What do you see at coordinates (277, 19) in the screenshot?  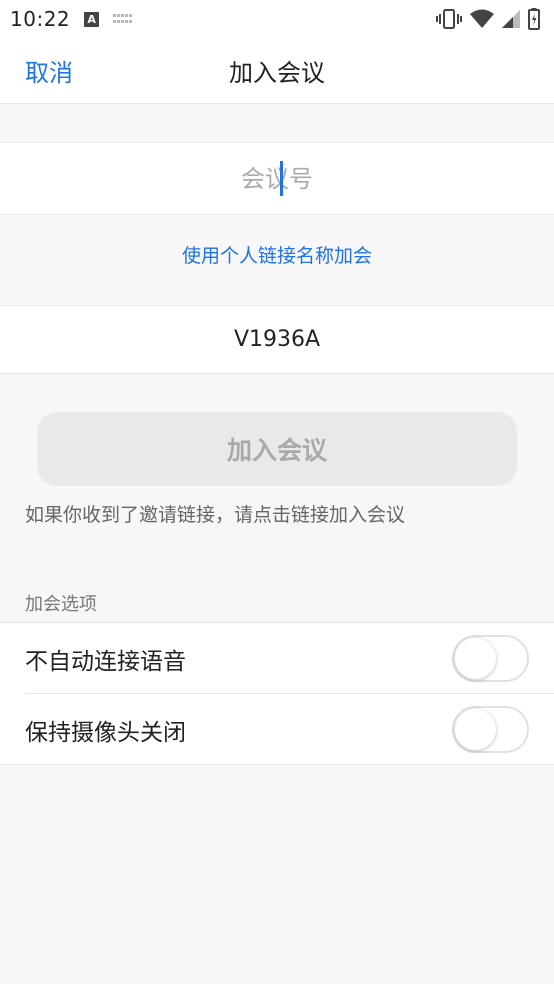 I see `status-bar: 10:22 A` at bounding box center [277, 19].